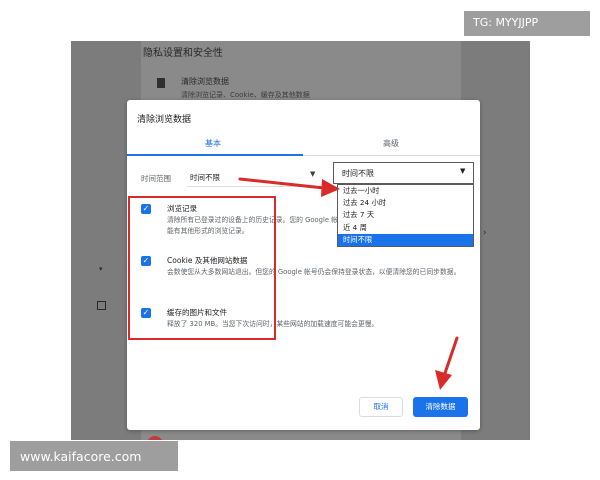  I want to click on option-last-4-weeks: 近 4 周, so click(405, 228).